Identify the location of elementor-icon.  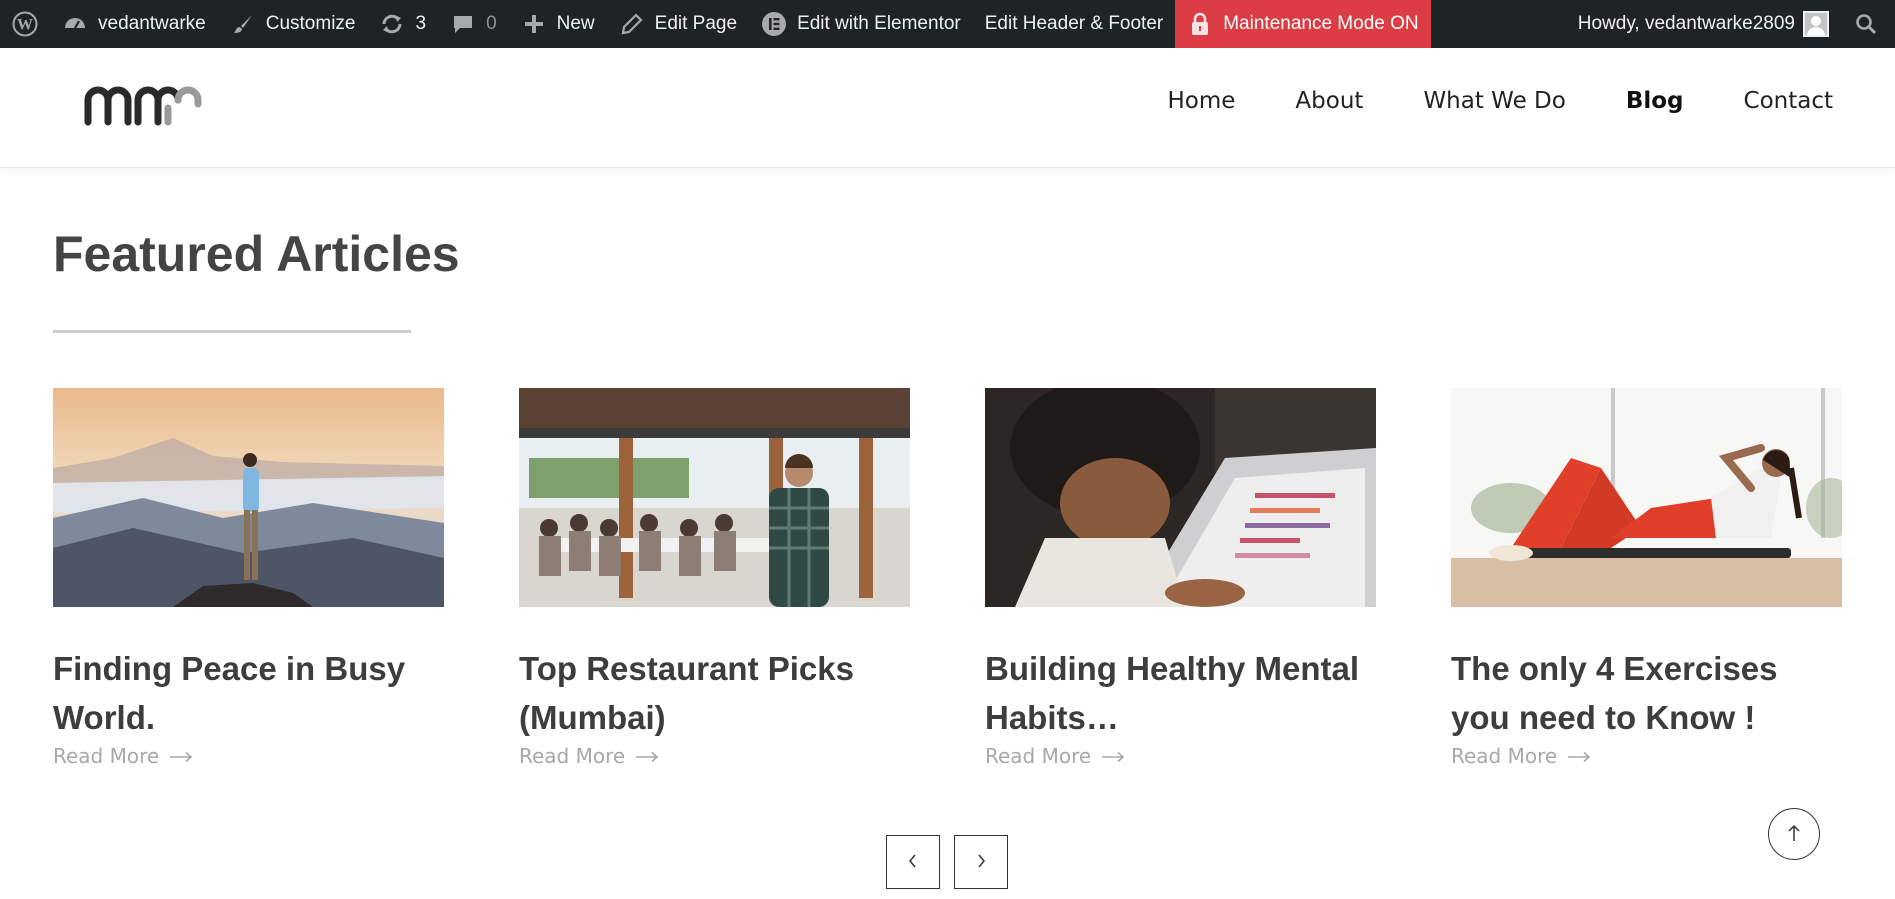
(774, 24).